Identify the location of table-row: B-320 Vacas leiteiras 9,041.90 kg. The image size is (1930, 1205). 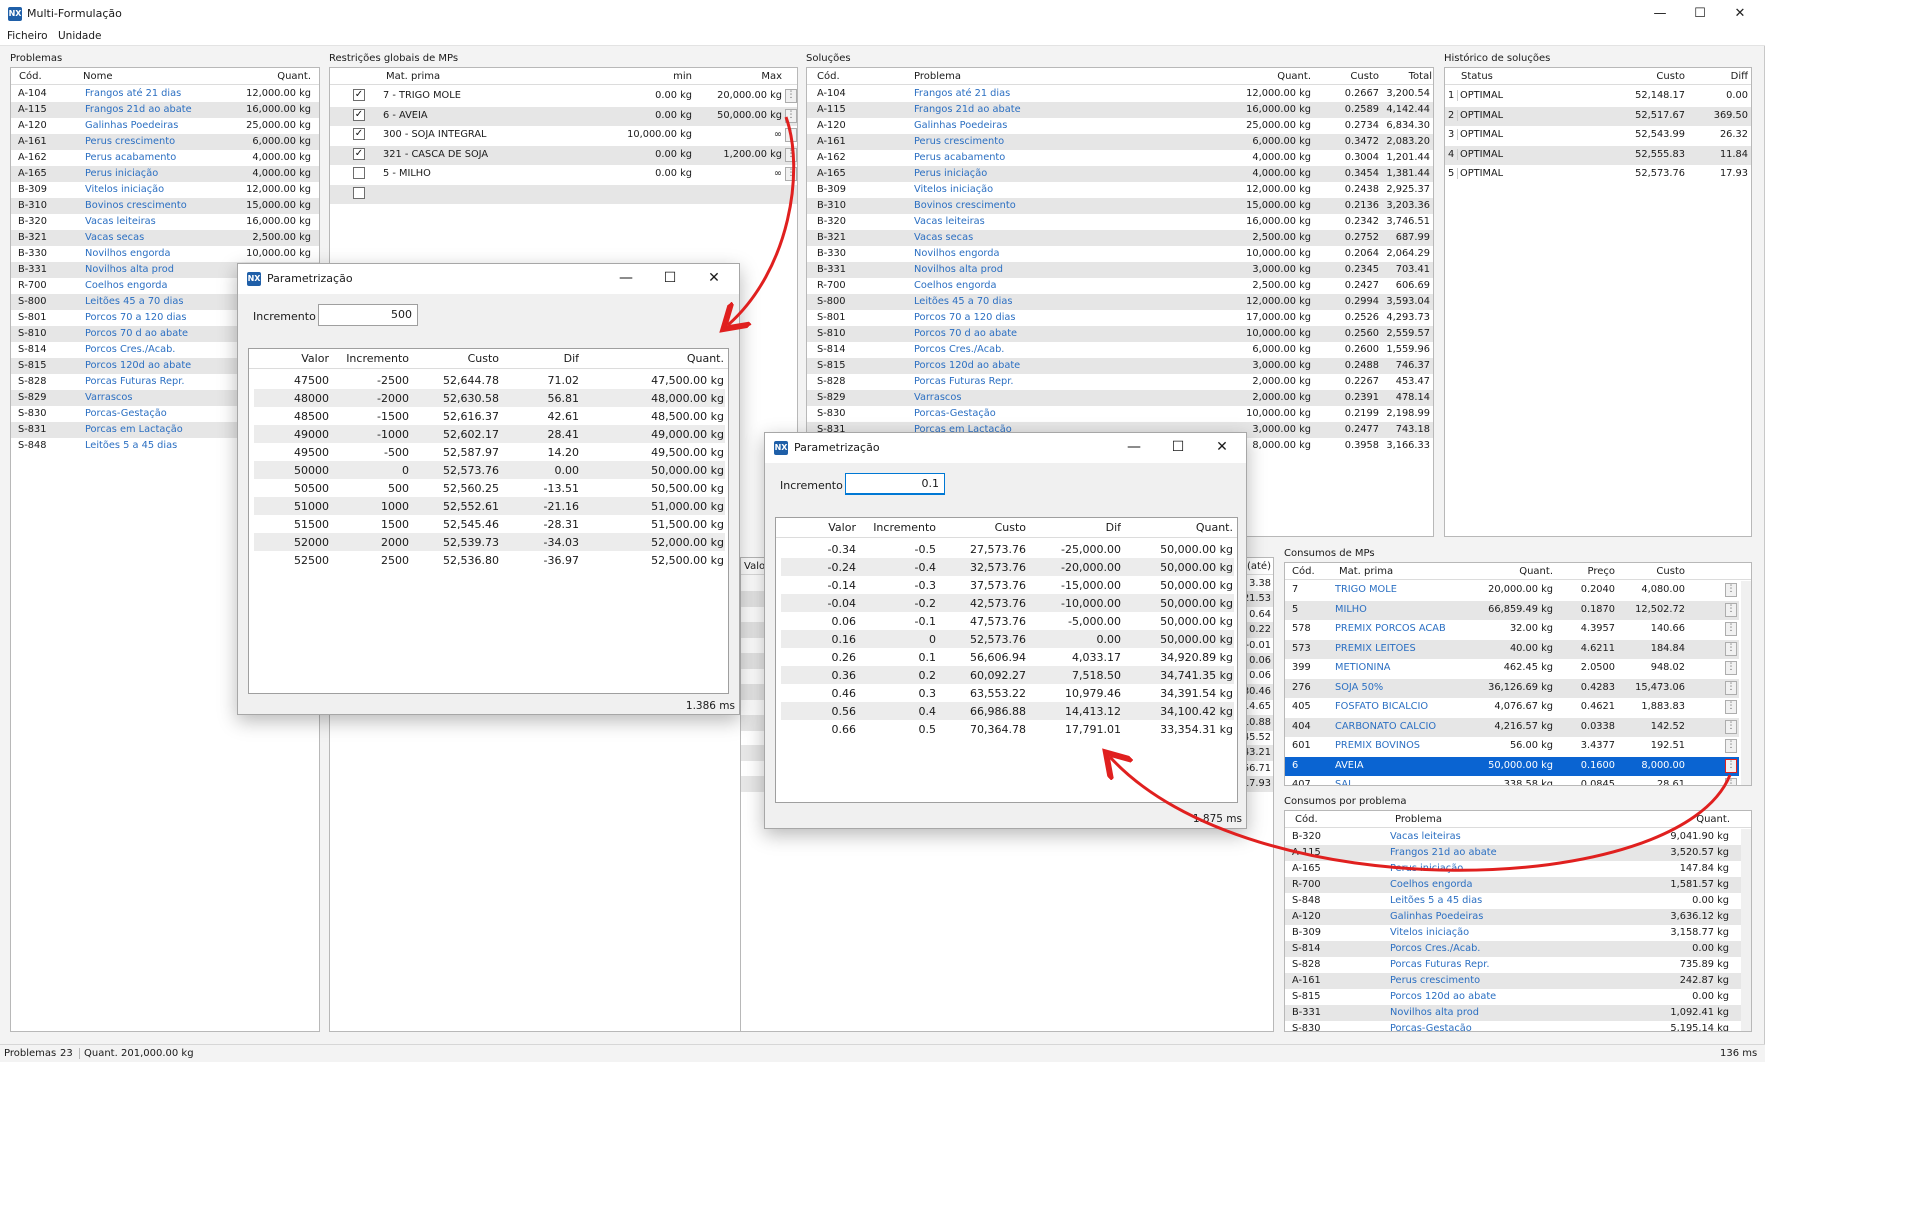
(1514, 837).